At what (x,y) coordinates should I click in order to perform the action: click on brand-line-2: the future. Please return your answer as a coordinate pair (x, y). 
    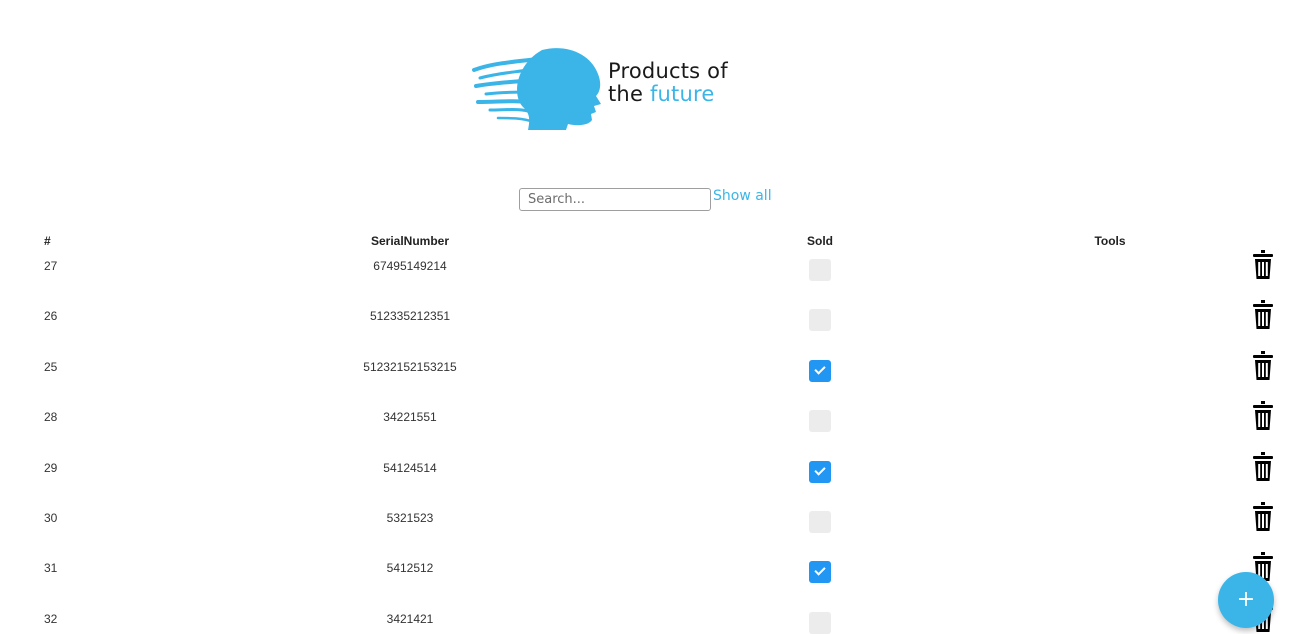
    Looking at the image, I should click on (668, 94).